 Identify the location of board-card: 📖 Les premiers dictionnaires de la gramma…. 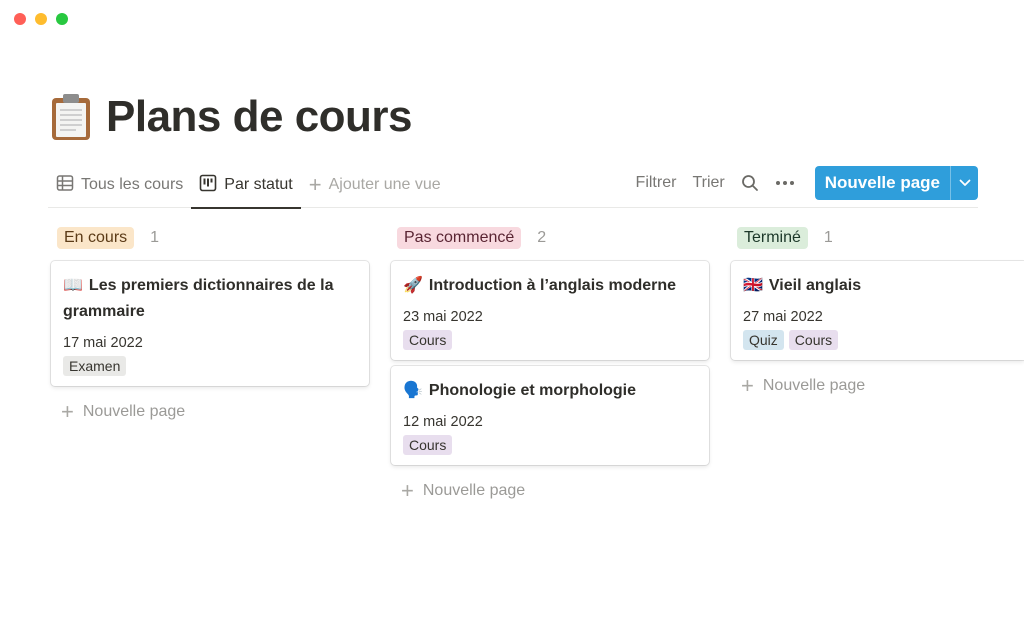
(210, 323).